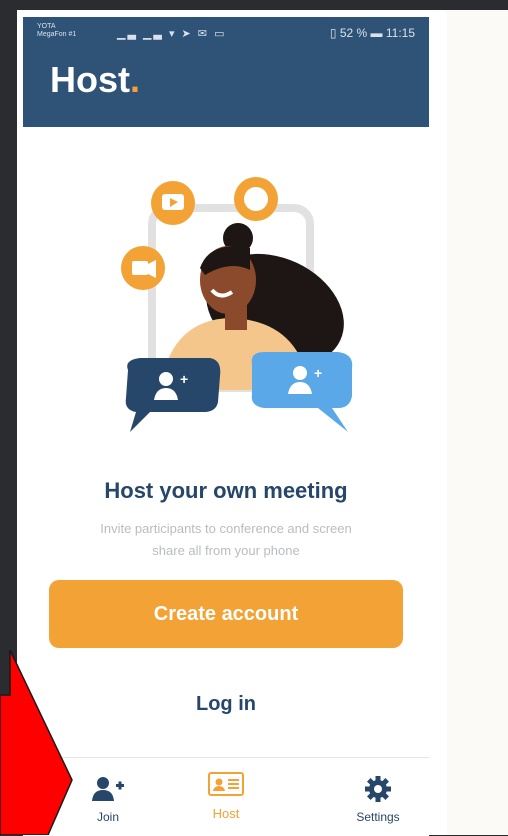  Describe the element at coordinates (226, 813) in the screenshot. I see `tab-host-label: Host` at that location.